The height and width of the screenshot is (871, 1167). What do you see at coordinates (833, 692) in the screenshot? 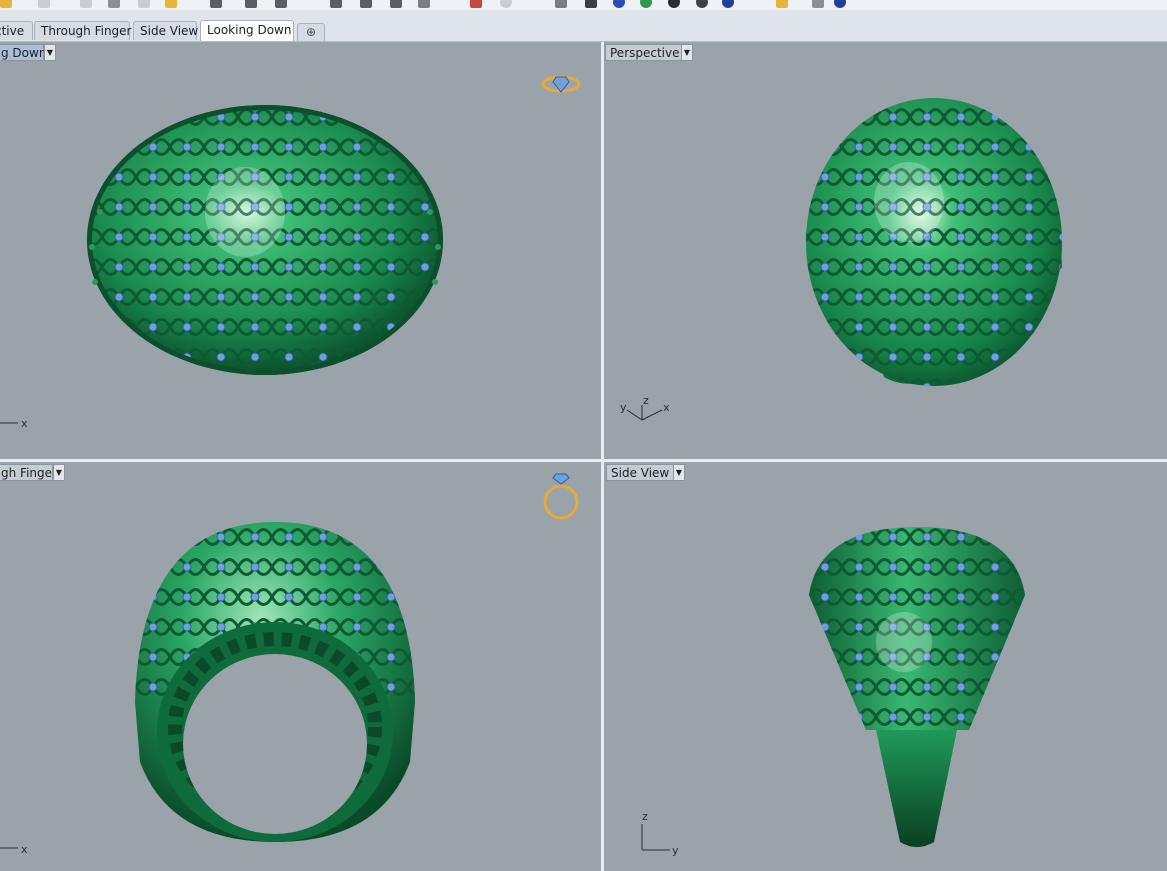
I see `ring-side-view: z y` at bounding box center [833, 692].